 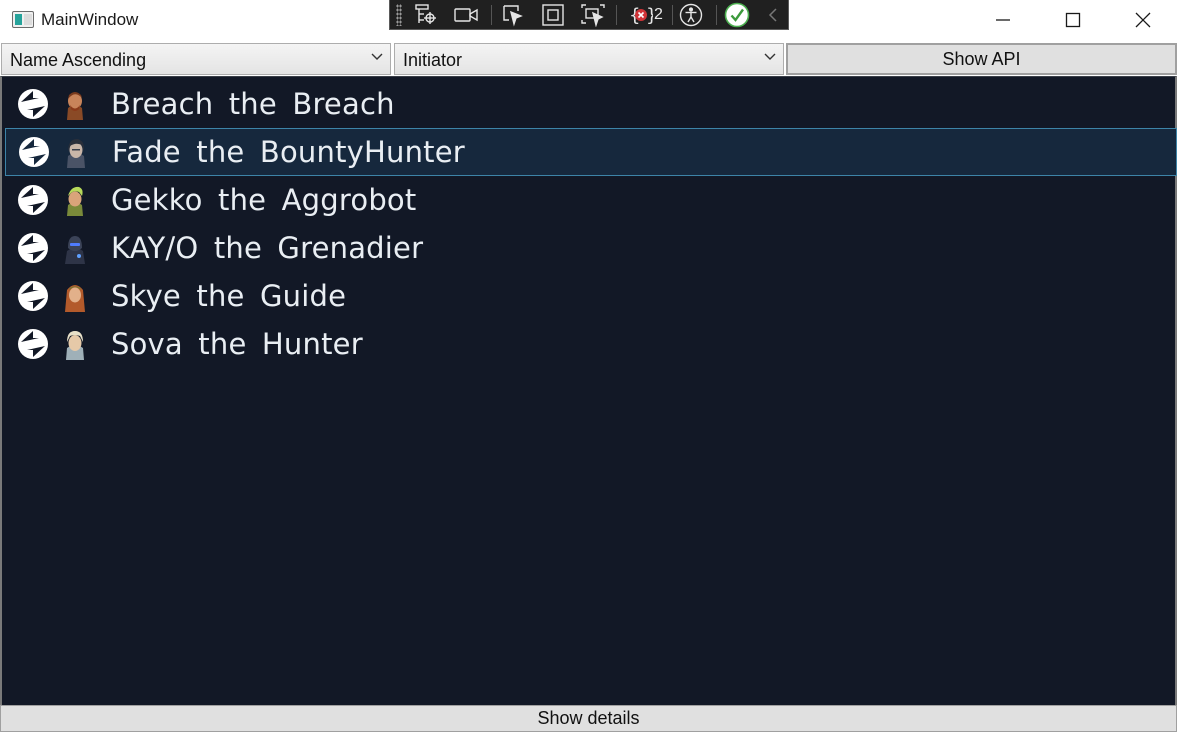 I want to click on minimize-icon, so click(x=1003, y=20).